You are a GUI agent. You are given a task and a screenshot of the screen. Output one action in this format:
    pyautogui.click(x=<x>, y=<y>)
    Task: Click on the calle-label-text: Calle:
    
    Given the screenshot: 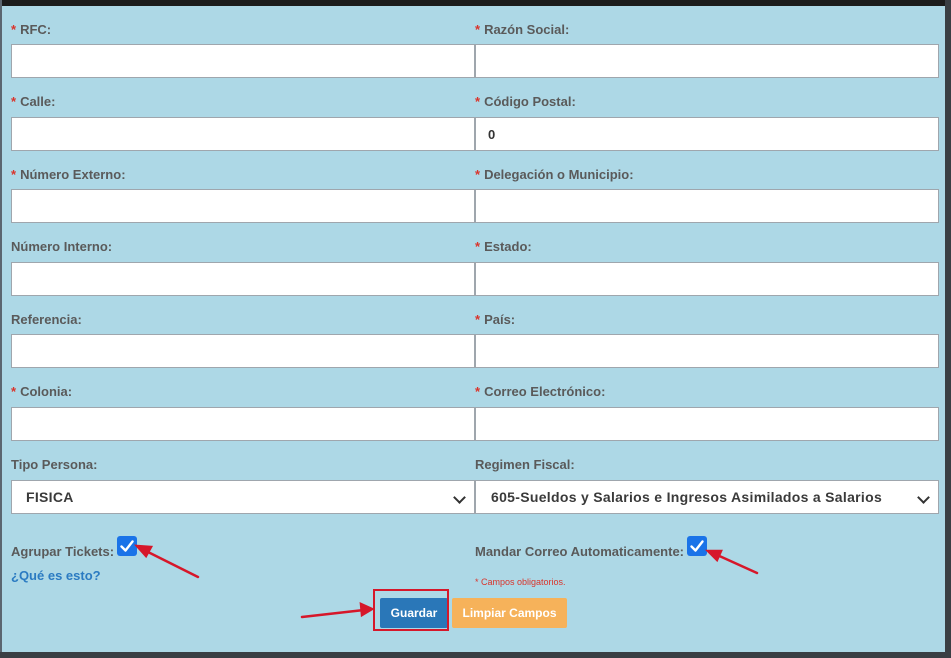 What is the action you would take?
    pyautogui.click(x=38, y=101)
    